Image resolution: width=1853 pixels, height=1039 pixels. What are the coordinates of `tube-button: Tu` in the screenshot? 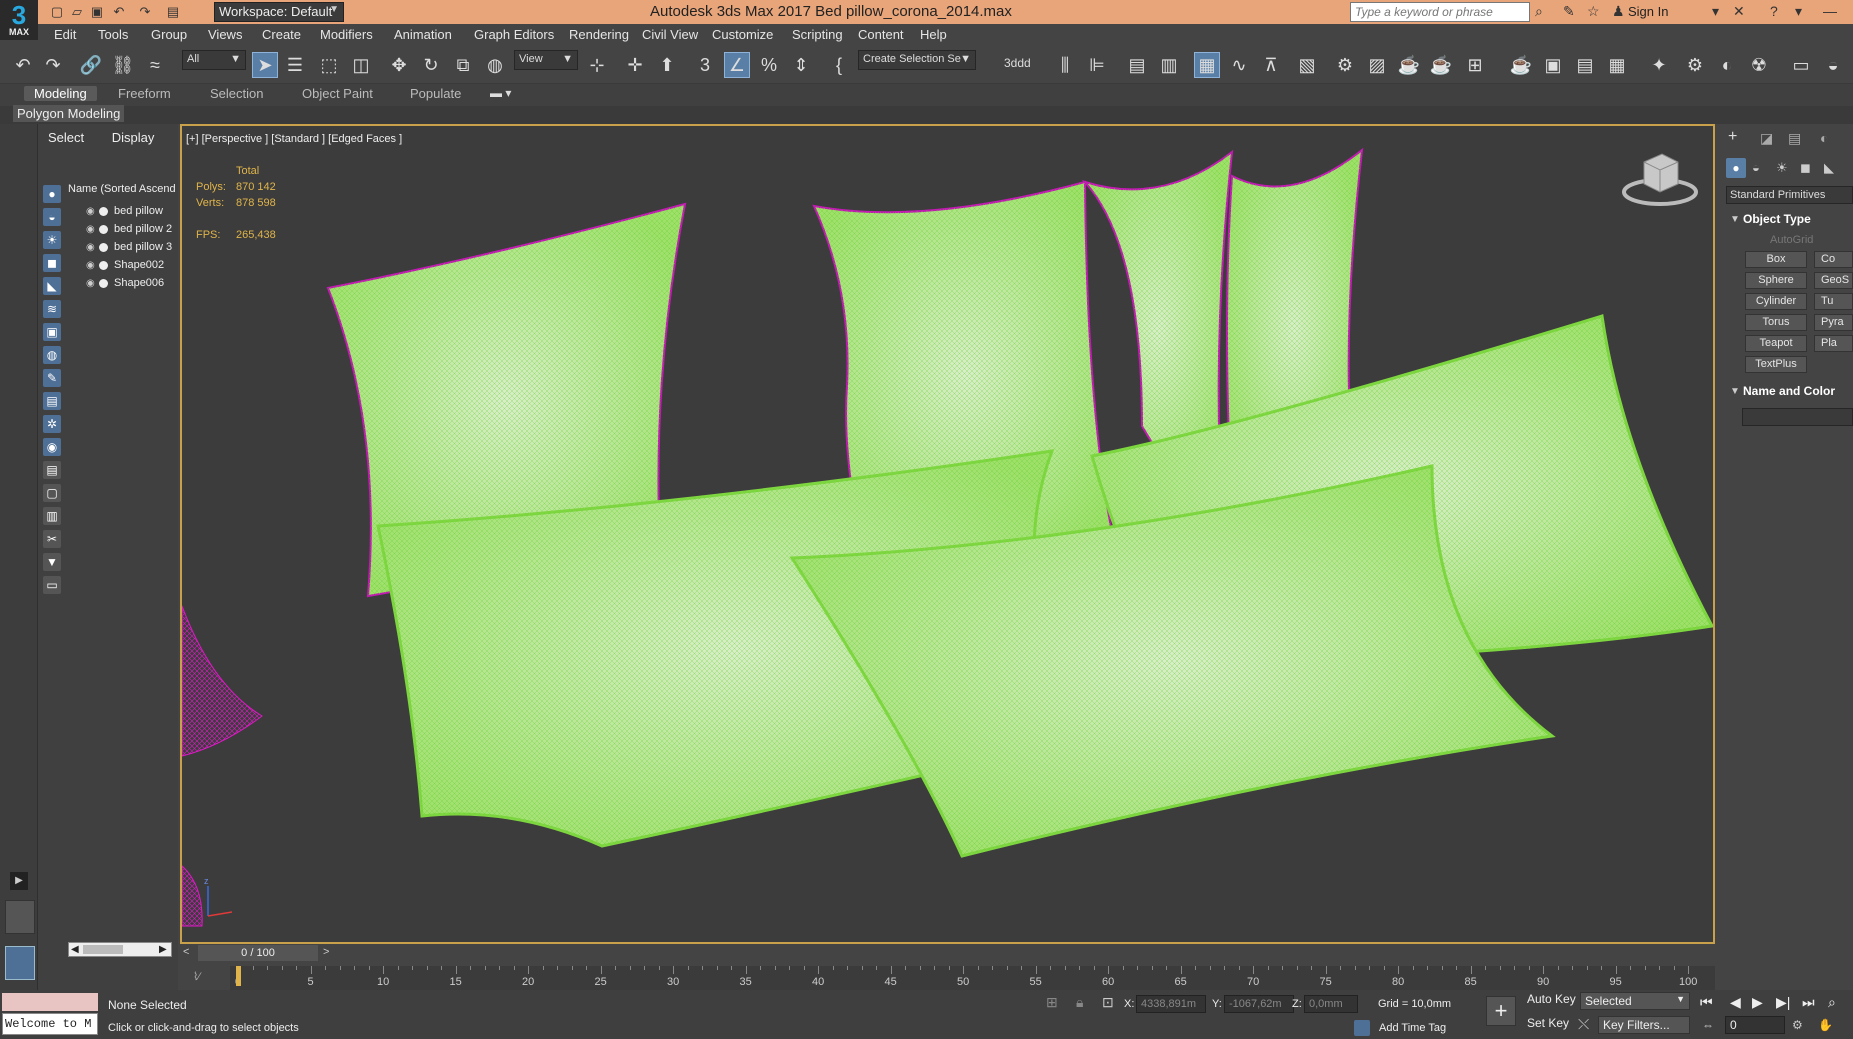 It's located at (1833, 301).